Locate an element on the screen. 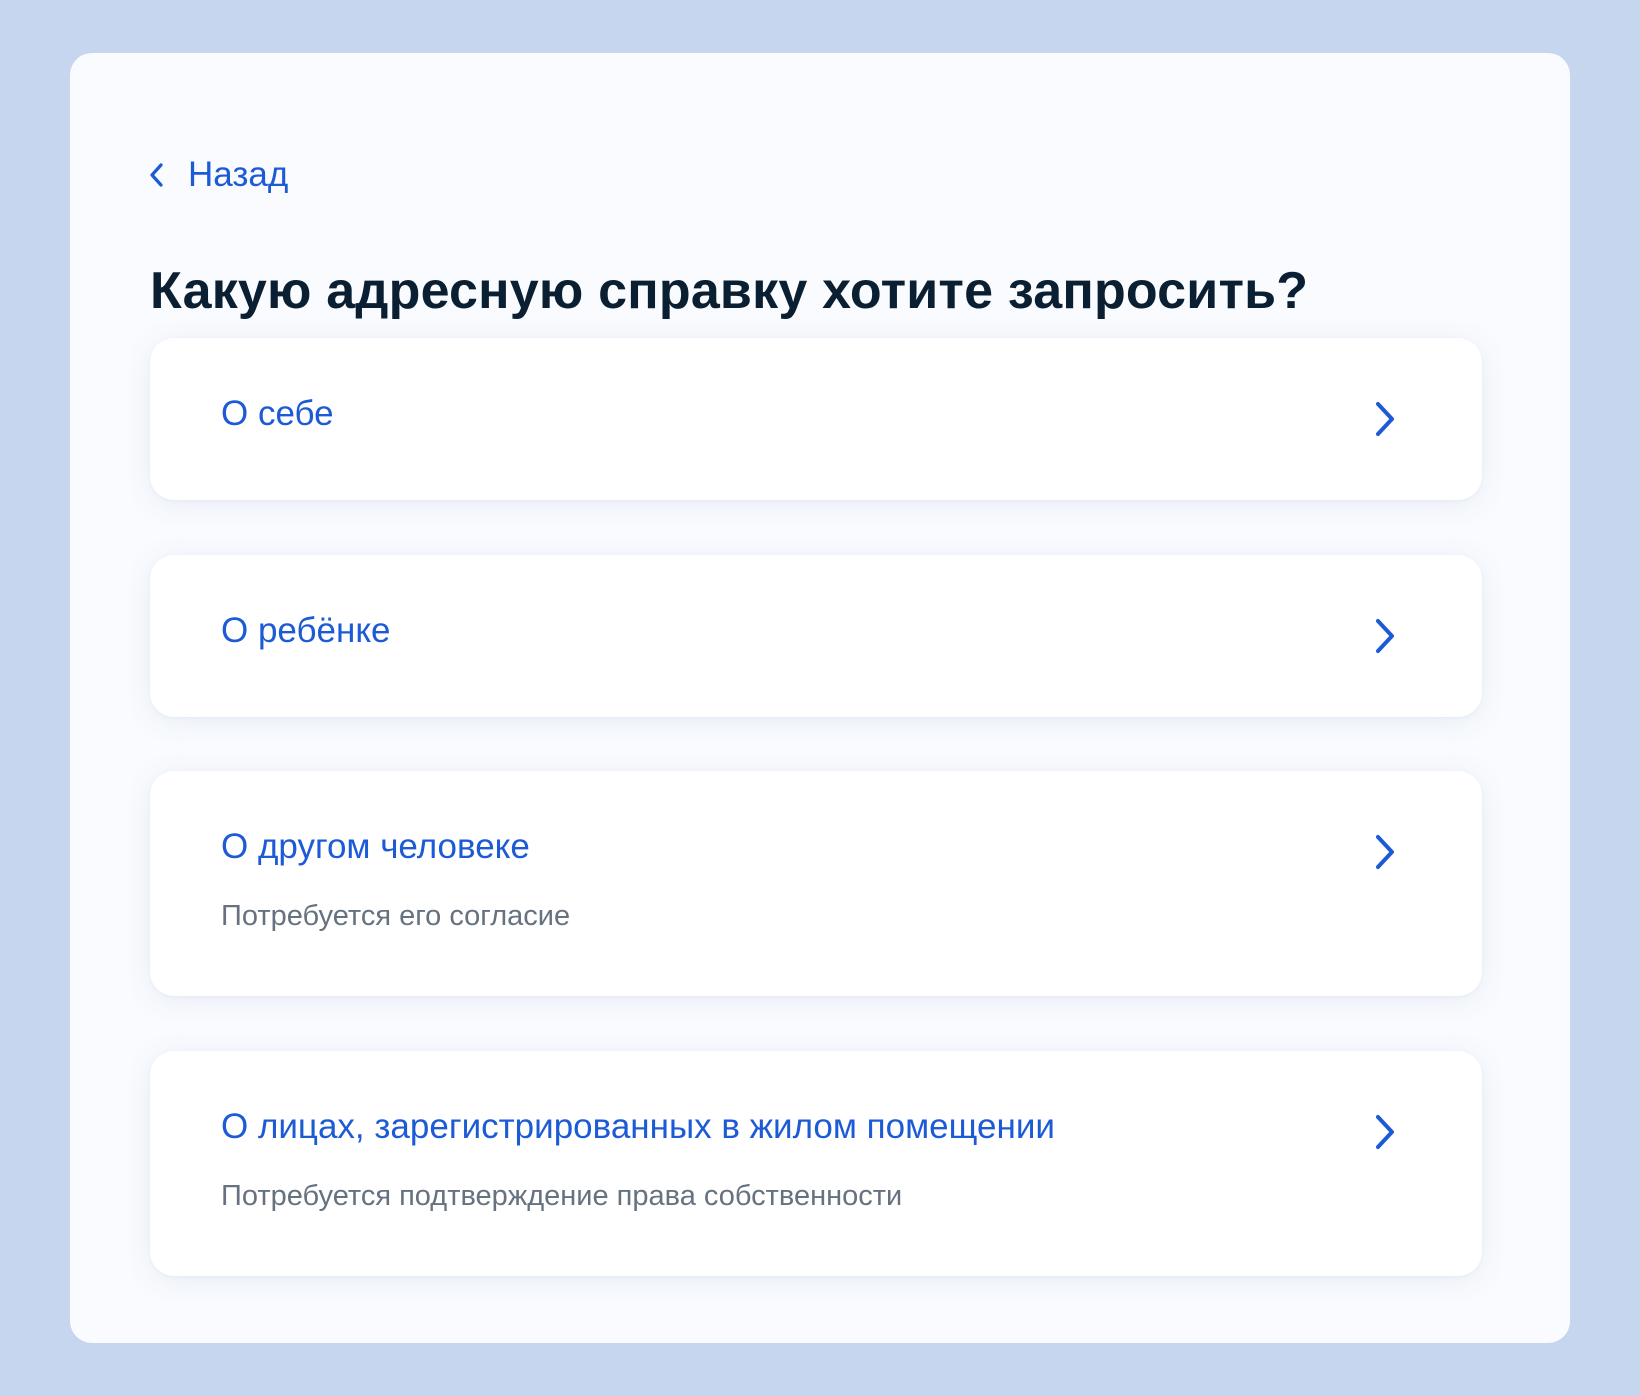 This screenshot has width=1640, height=1396. option-label: О ребёнке is located at coordinates (306, 630).